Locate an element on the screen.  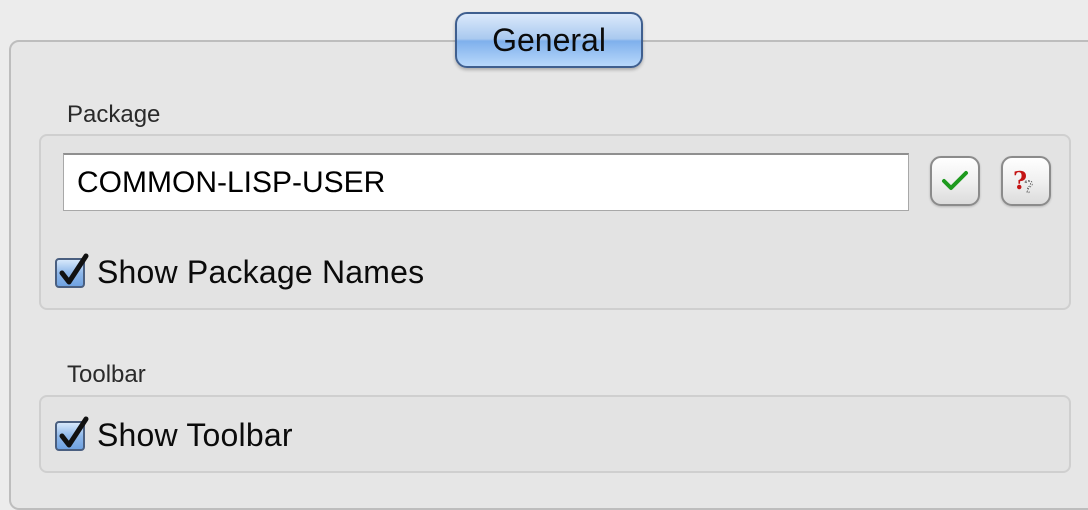
toolbar-section-title: Toolbar is located at coordinates (106, 374).